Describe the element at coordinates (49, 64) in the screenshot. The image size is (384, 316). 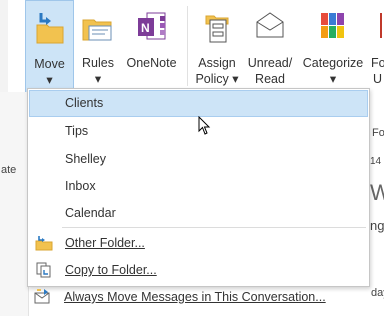
I see `move-label: Move` at that location.